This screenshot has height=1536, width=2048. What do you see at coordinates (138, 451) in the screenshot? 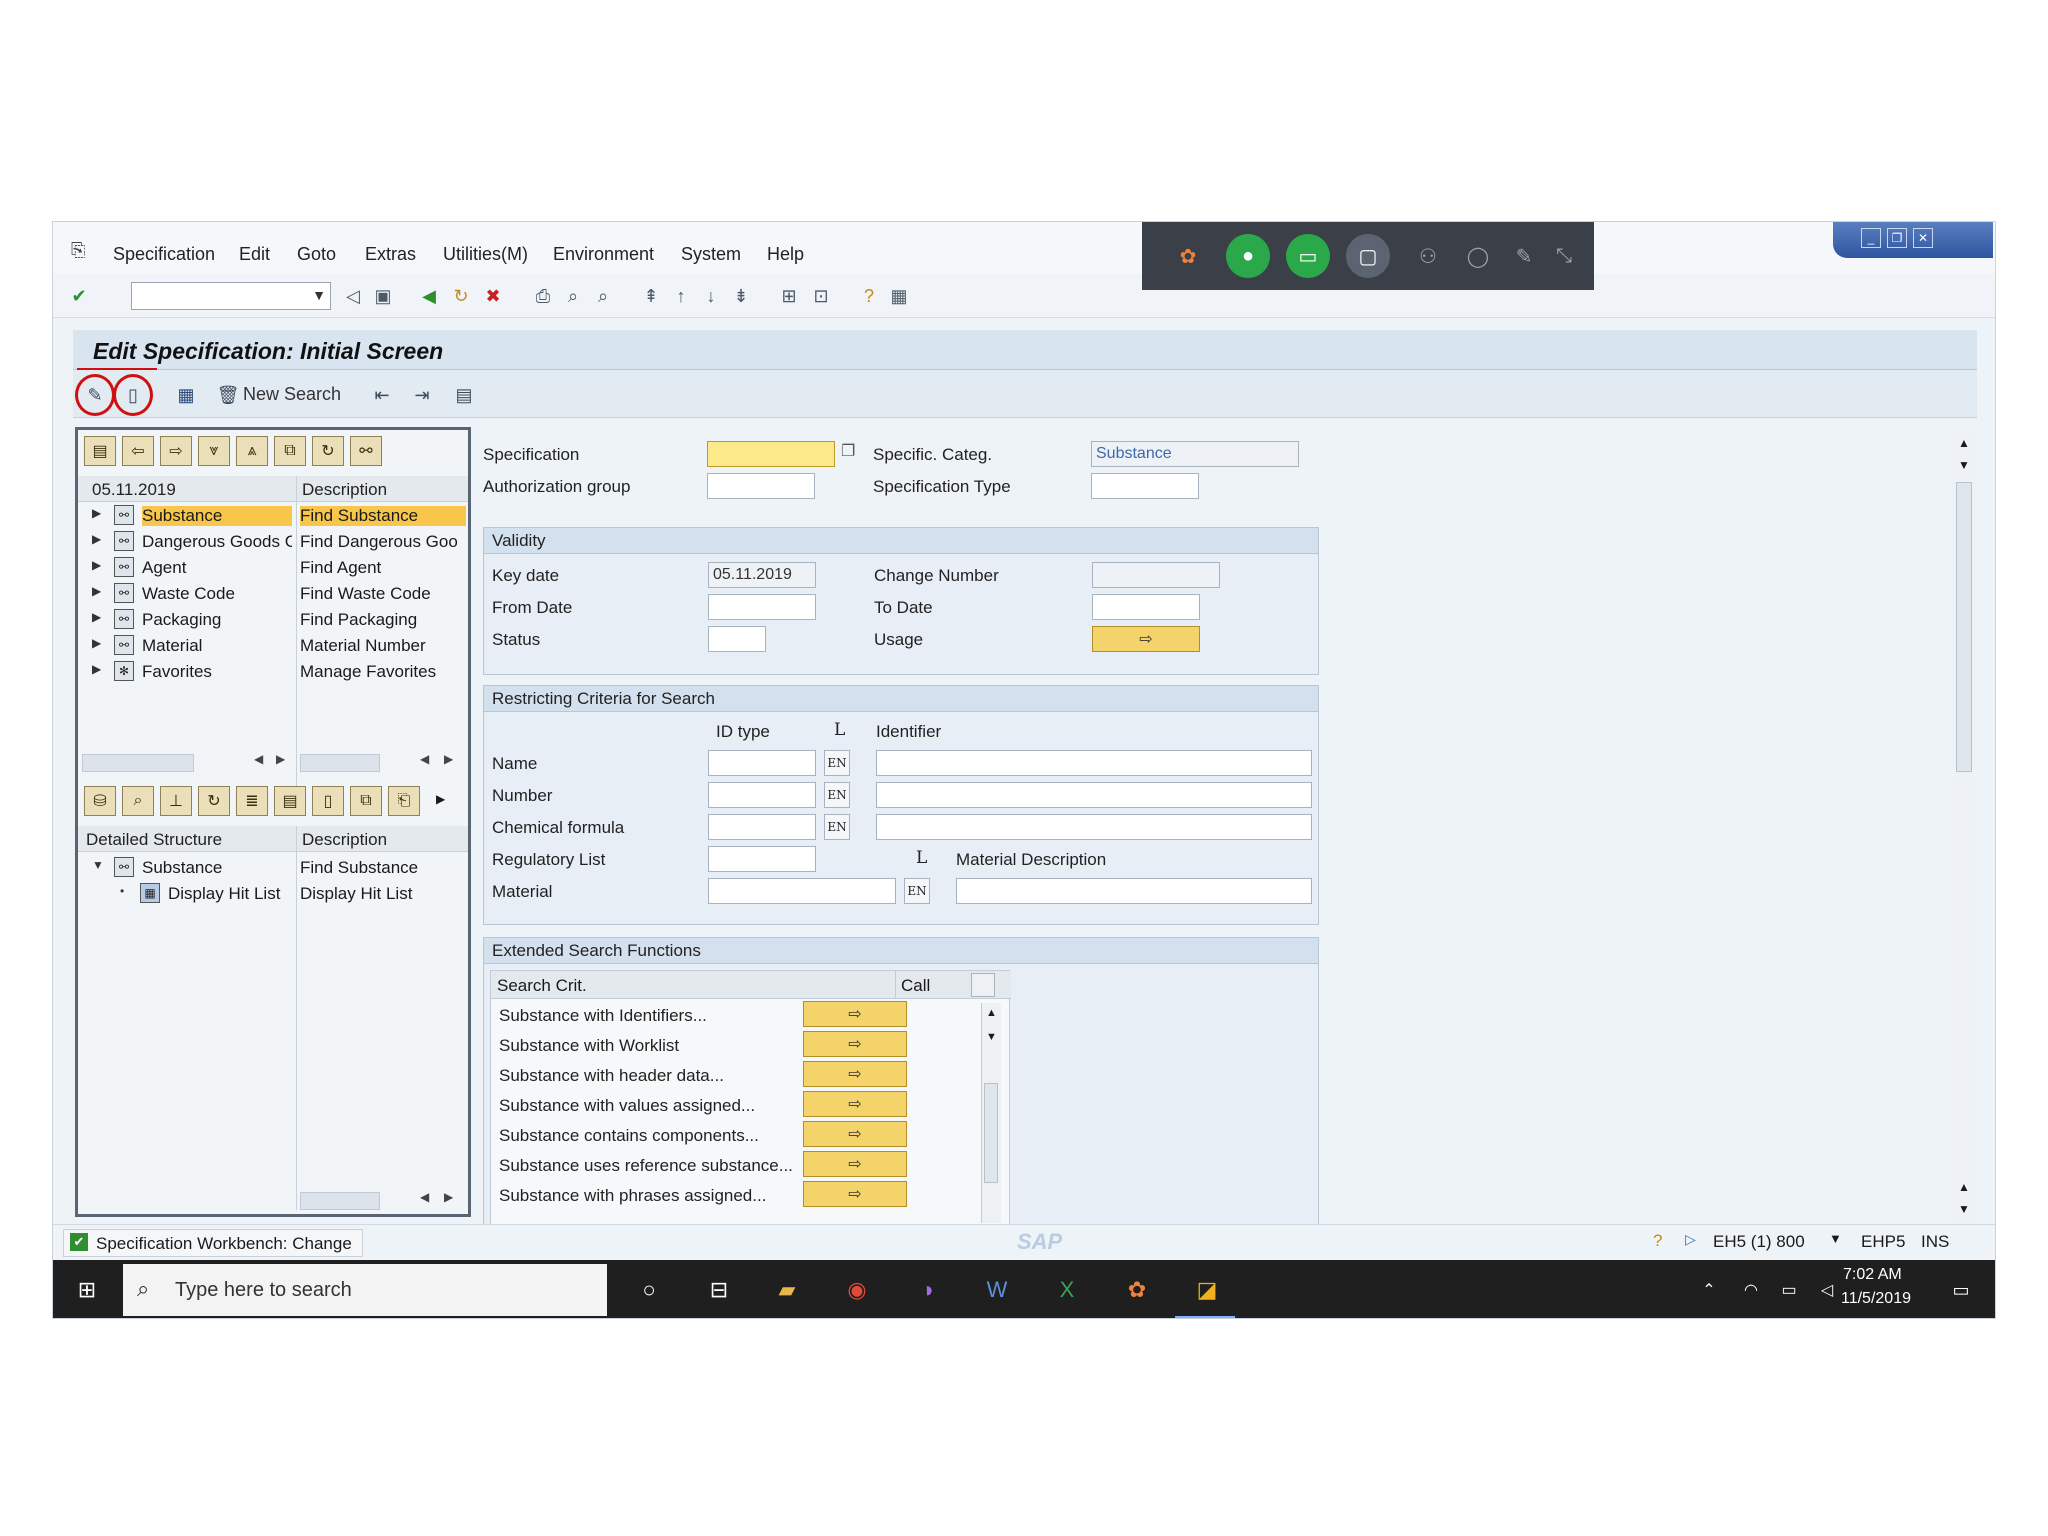
I see `arrow-left-icon: ⇦` at bounding box center [138, 451].